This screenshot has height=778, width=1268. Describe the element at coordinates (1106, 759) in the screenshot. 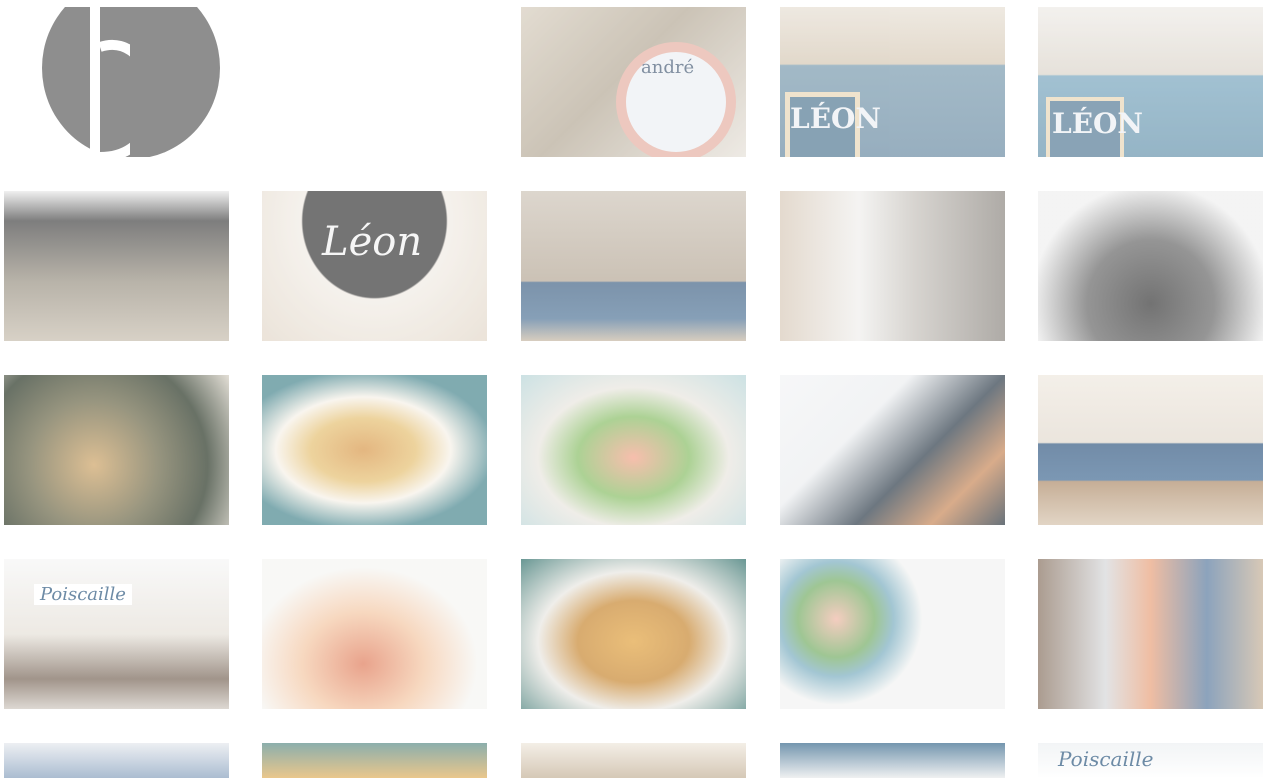

I see `poiscaille-sign-2: Poiscaille` at that location.